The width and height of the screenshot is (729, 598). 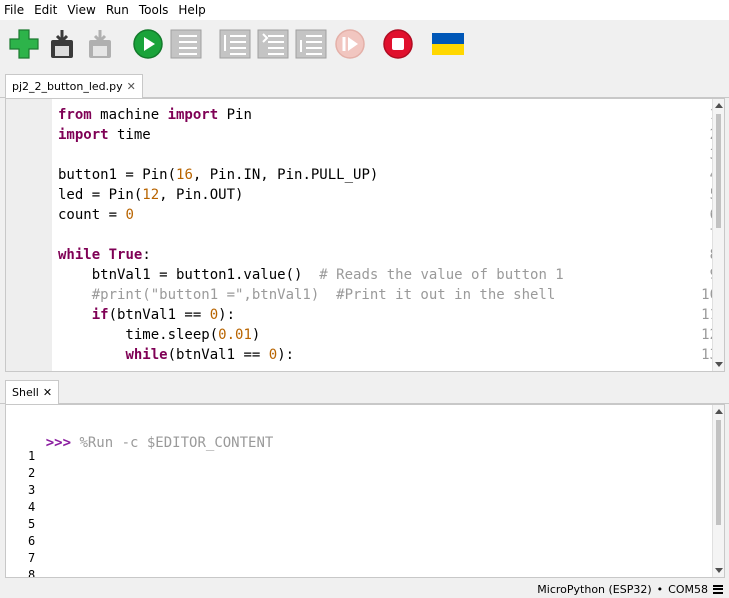 I want to click on shell-tab-title: Shell, so click(x=25, y=392).